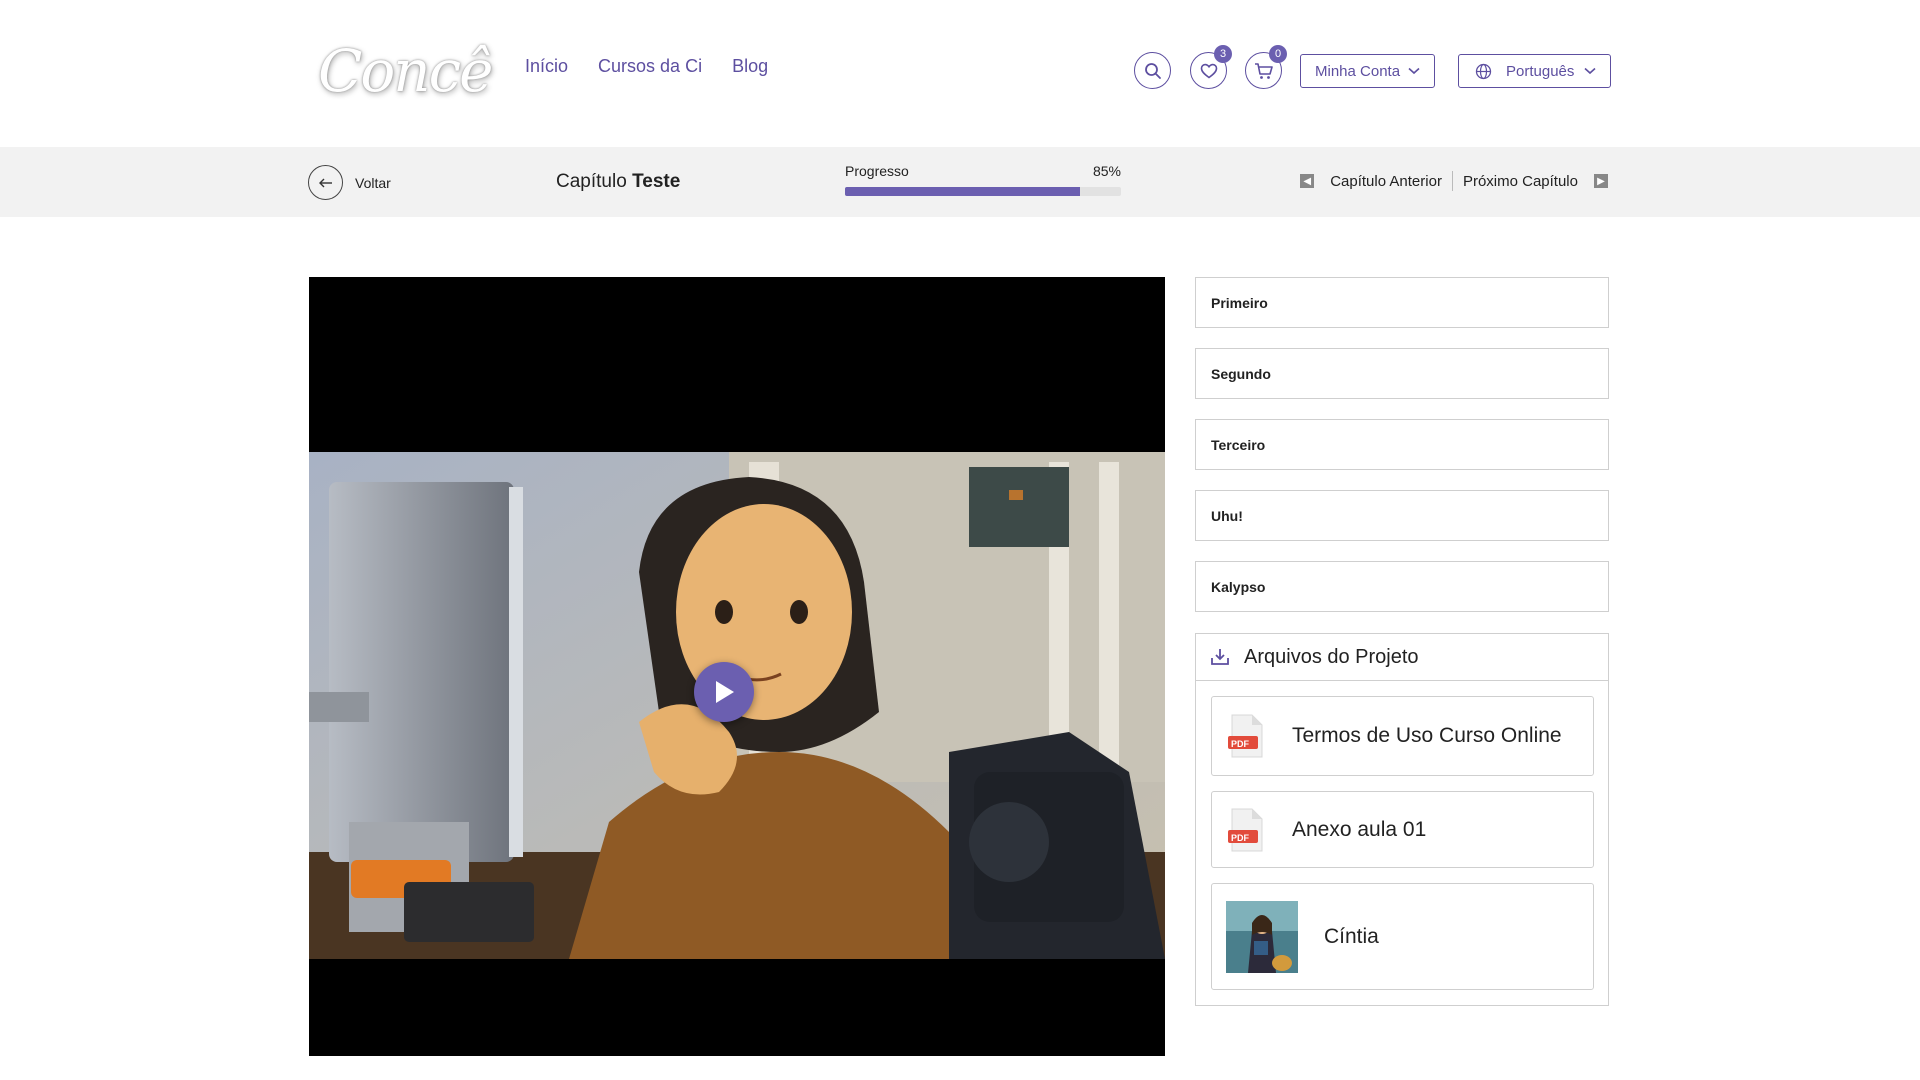 The width and height of the screenshot is (1920, 1080). What do you see at coordinates (1601, 181) in the screenshot?
I see `arrow-right-square-icon: ▶` at bounding box center [1601, 181].